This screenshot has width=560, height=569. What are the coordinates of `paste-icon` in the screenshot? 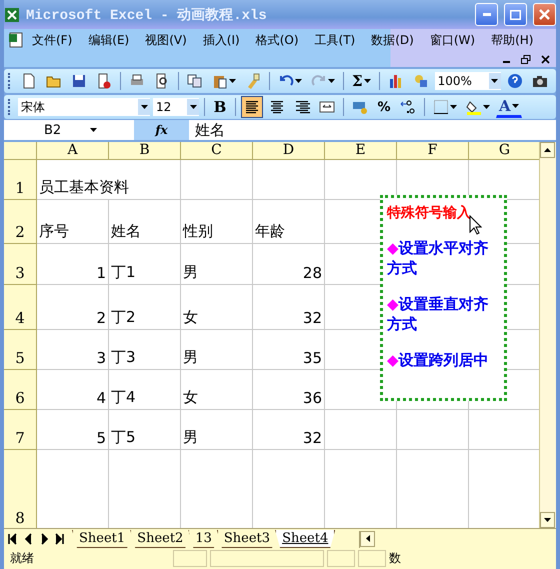 It's located at (220, 81).